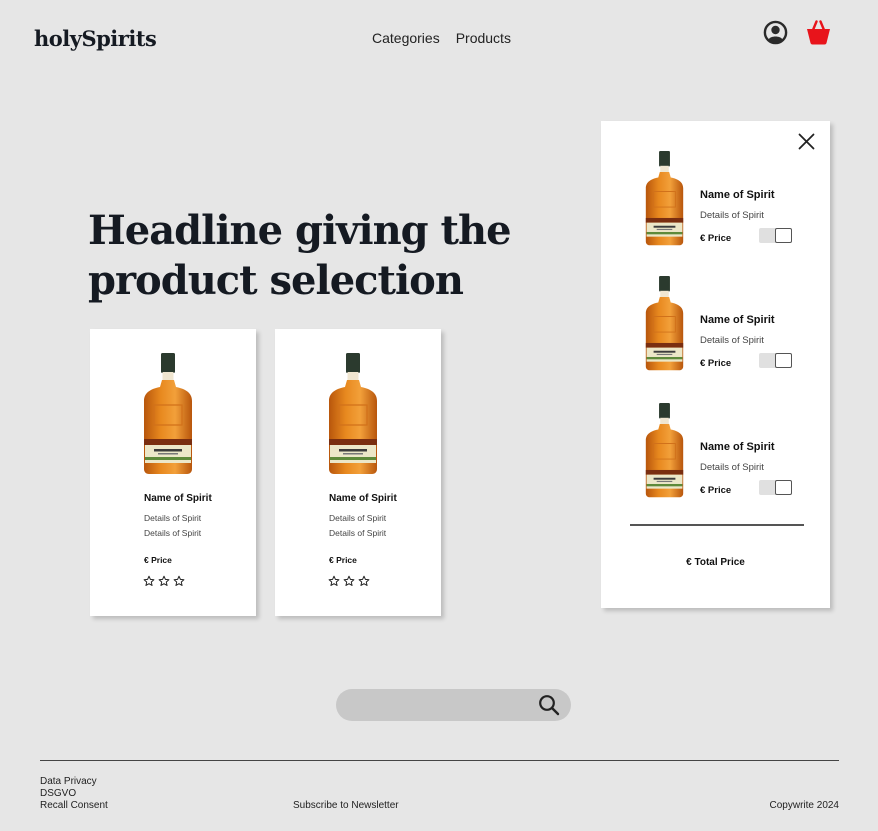 The image size is (878, 831). What do you see at coordinates (95, 38) in the screenshot?
I see `logo: holySpirits` at bounding box center [95, 38].